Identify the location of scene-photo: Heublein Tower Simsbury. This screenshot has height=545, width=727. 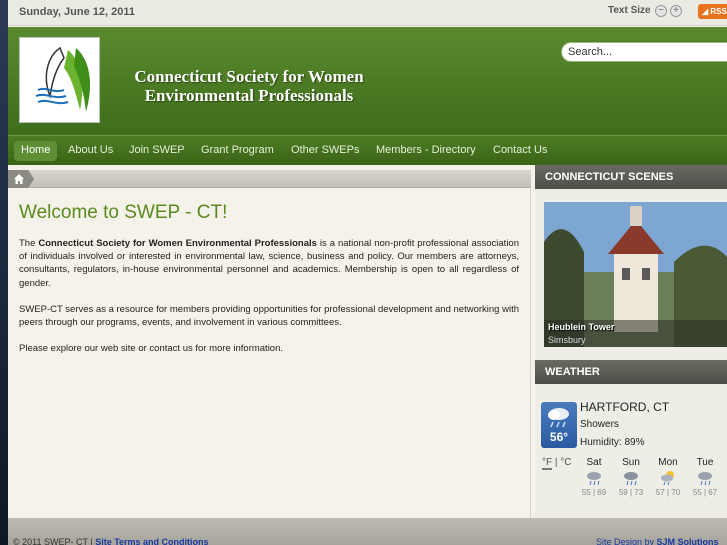
(635, 274).